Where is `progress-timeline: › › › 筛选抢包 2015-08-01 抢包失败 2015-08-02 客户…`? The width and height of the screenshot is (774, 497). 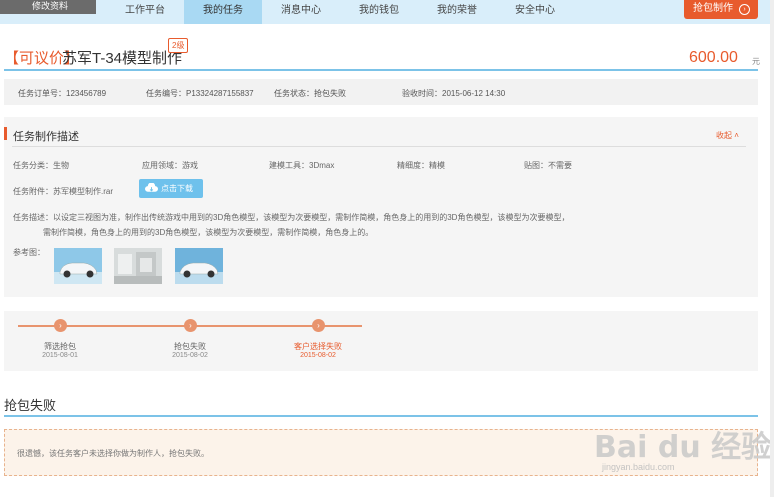 progress-timeline: › › › 筛选抢包 2015-08-01 抢包失败 2015-08-02 客户… is located at coordinates (381, 341).